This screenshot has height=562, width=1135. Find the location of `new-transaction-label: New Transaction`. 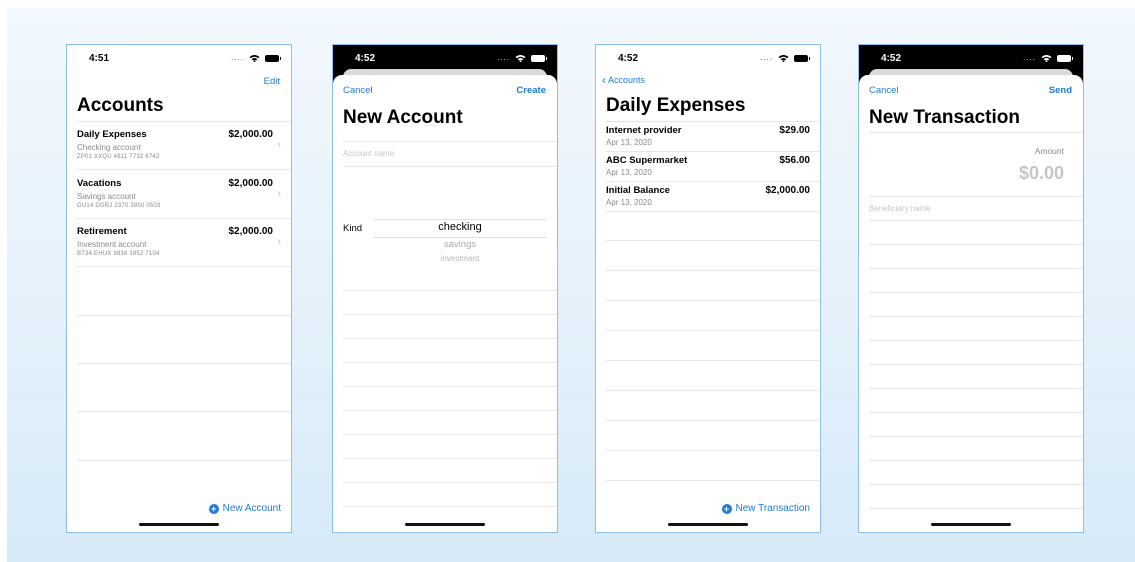

new-transaction-label: New Transaction is located at coordinates (772, 508).